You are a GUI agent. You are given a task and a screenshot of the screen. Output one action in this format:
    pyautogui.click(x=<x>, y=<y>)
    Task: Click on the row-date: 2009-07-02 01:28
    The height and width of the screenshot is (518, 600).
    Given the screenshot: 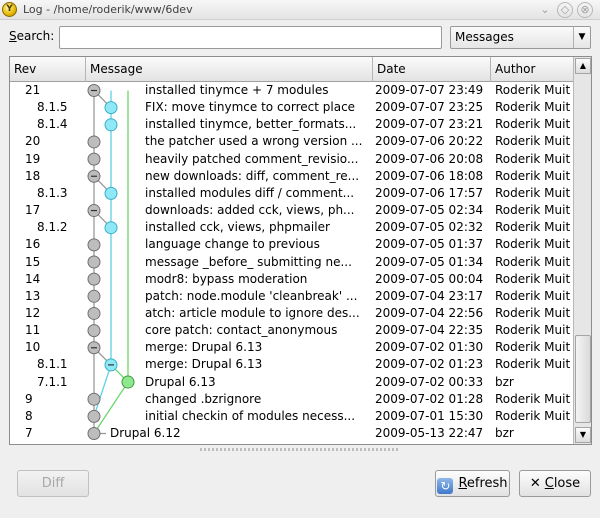 What is the action you would take?
    pyautogui.click(x=429, y=398)
    